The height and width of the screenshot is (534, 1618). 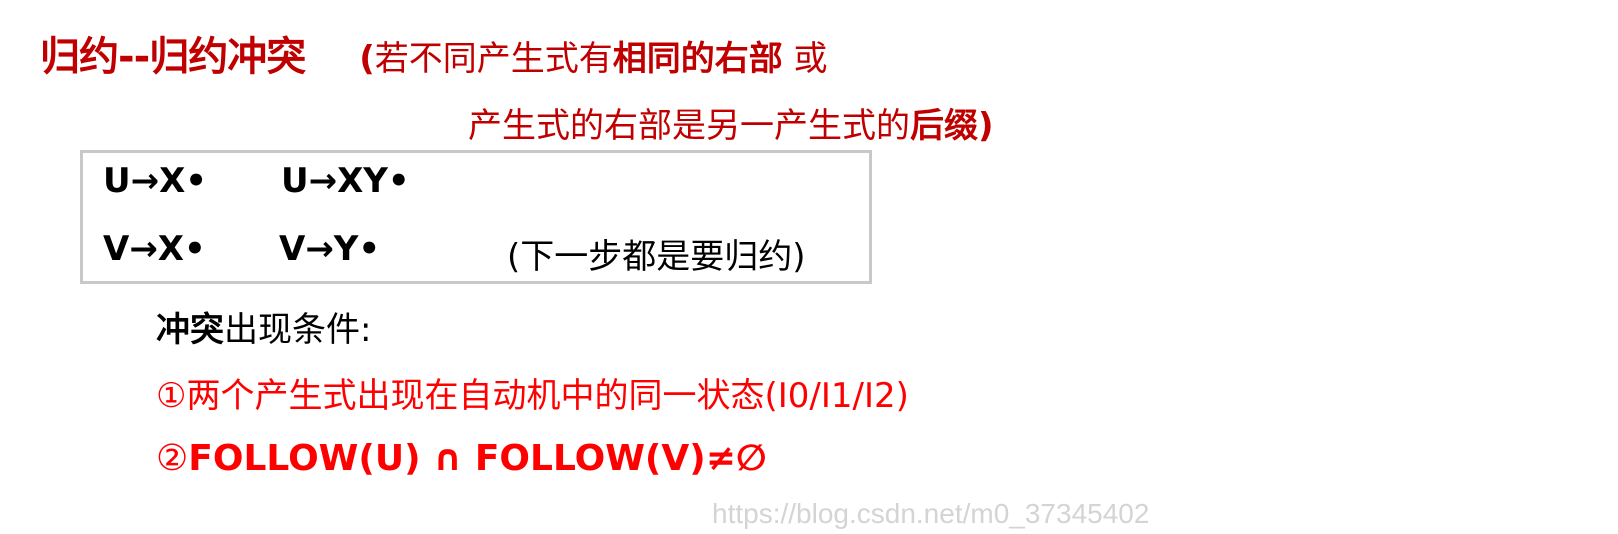 What do you see at coordinates (689, 126) in the screenshot?
I see `subtitle-text: 产生式的右部是另一产生式的` at bounding box center [689, 126].